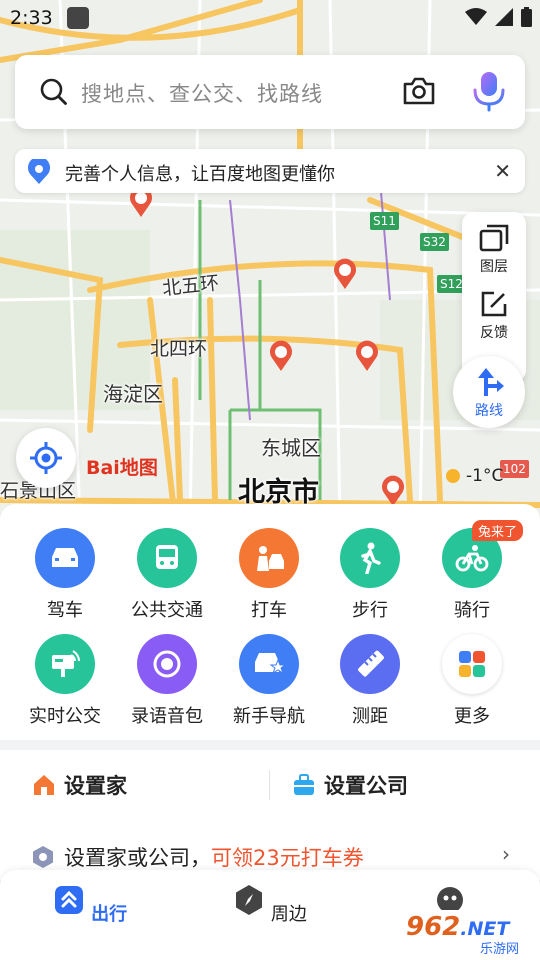  I want to click on feature-novice-nav: 新手导航, so click(269, 681).